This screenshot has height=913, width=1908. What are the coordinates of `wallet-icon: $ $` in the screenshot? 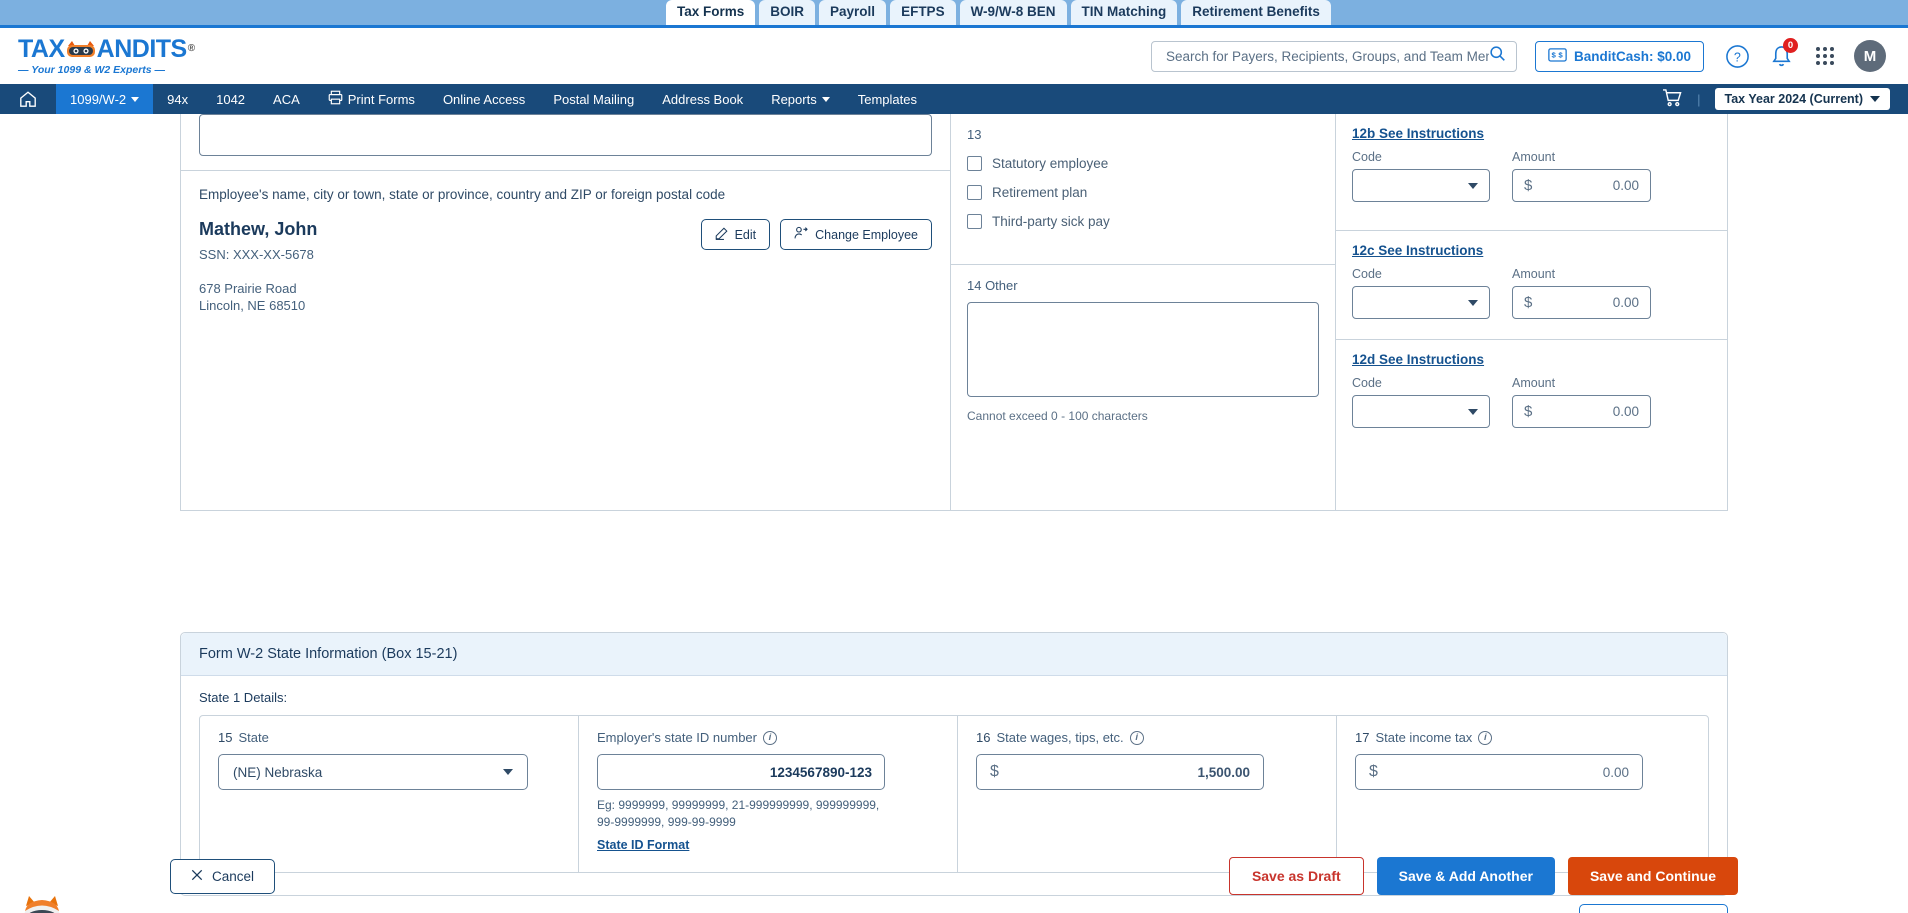 It's located at (1557, 56).